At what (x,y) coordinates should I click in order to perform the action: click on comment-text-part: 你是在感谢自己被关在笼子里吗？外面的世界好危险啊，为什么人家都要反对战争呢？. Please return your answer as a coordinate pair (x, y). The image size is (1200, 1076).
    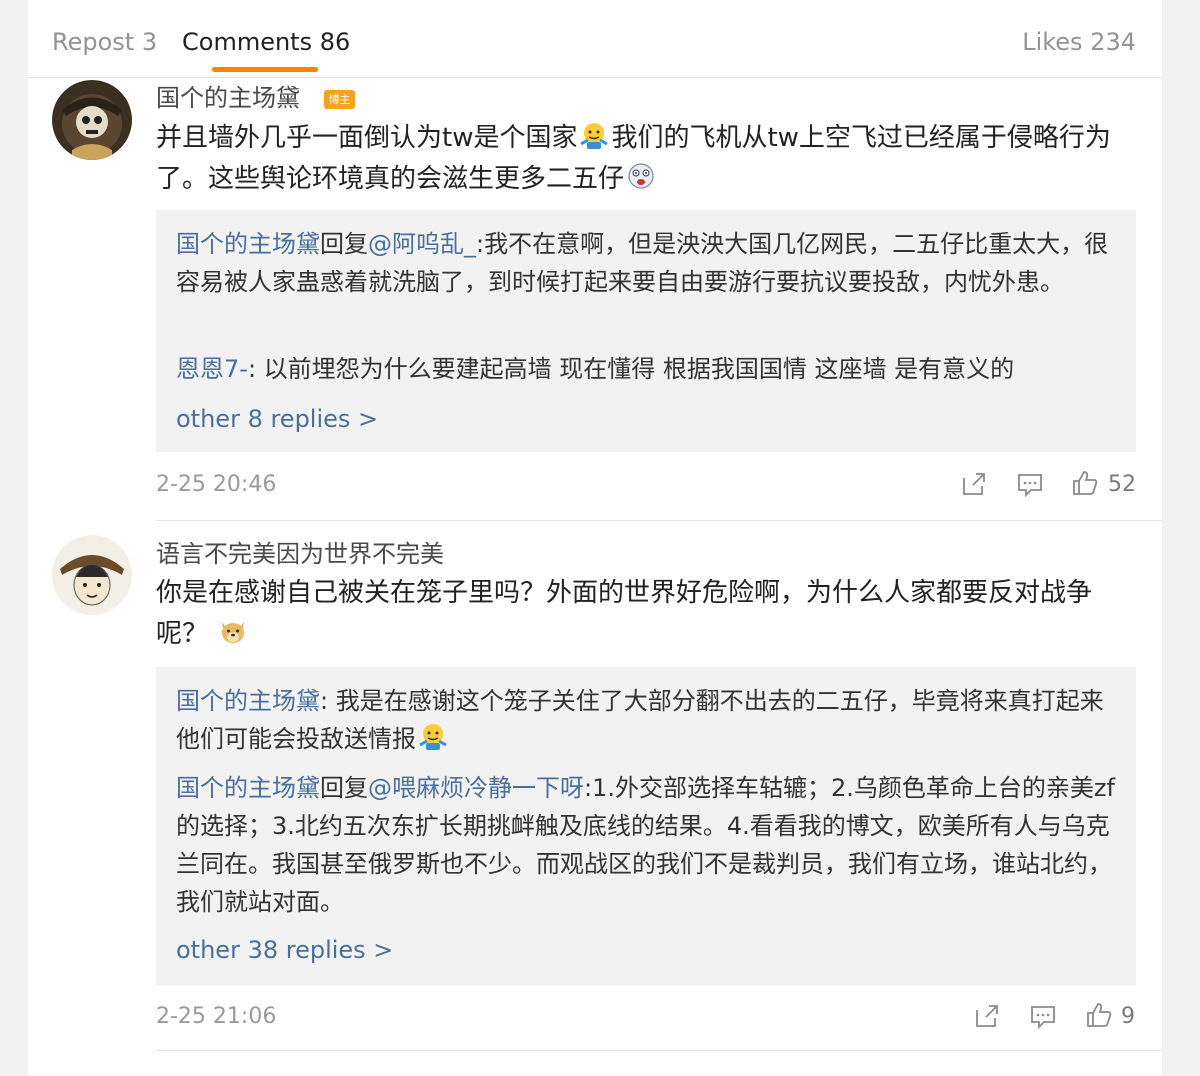
    Looking at the image, I should click on (624, 613).